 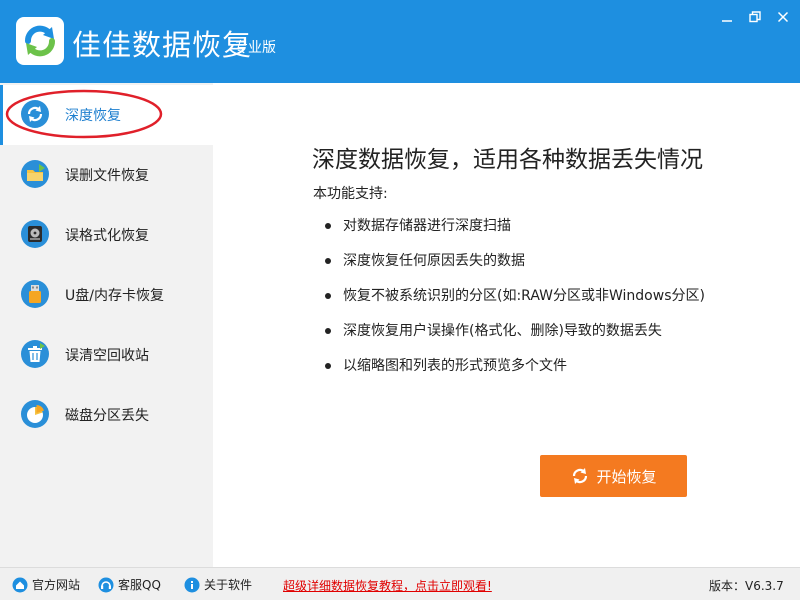 What do you see at coordinates (35, 234) in the screenshot?
I see `disk-icon` at bounding box center [35, 234].